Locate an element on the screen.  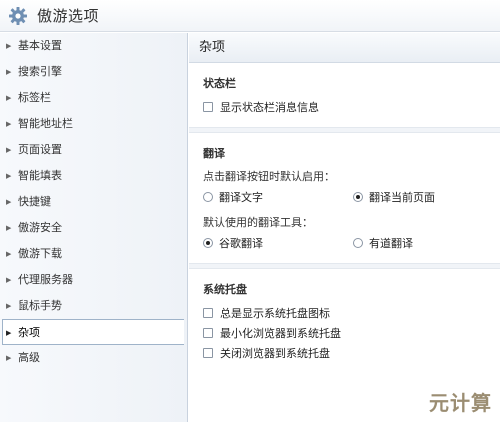
sidebar-item-tab-bar: ▶ 标签栏 is located at coordinates (93, 98).